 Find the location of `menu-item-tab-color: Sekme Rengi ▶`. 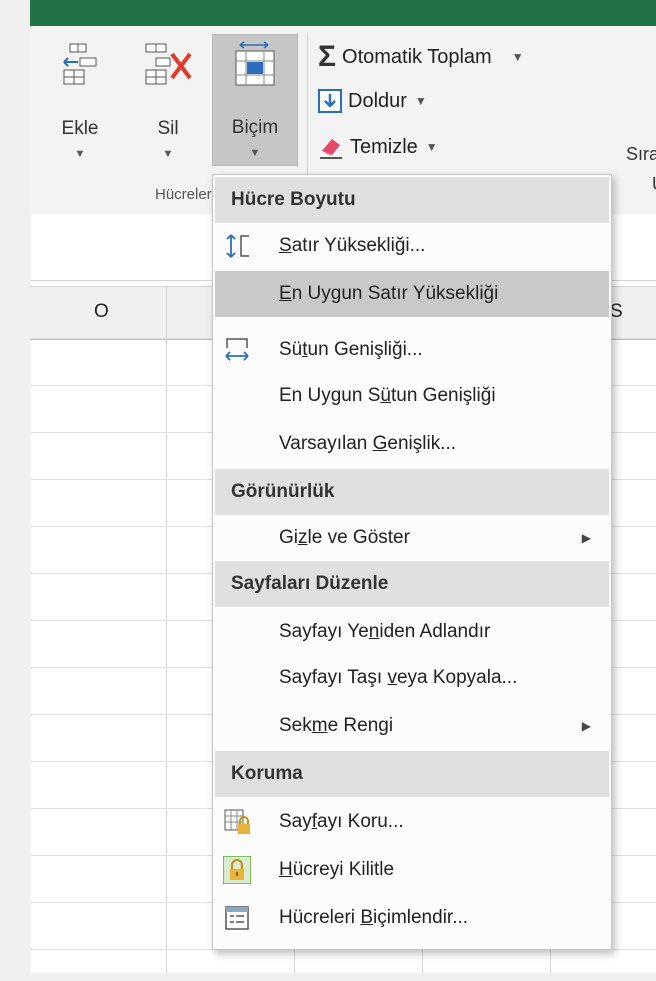

menu-item-tab-color: Sekme Rengi ▶ is located at coordinates (412, 726).